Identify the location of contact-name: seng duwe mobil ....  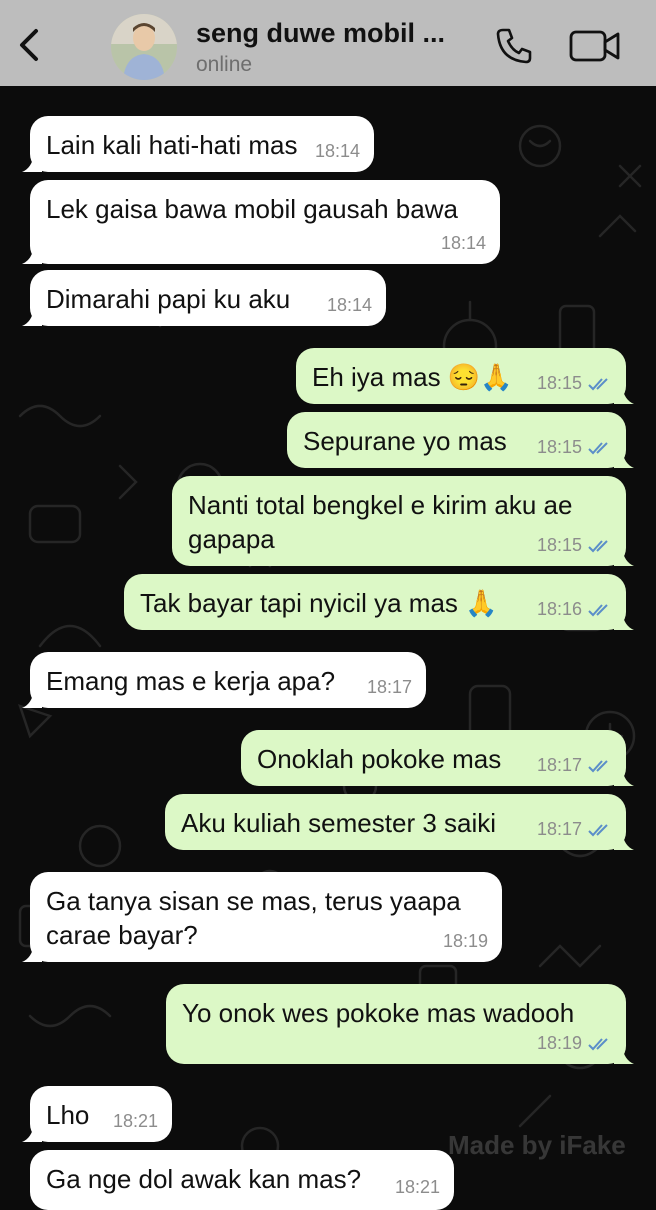
(341, 33).